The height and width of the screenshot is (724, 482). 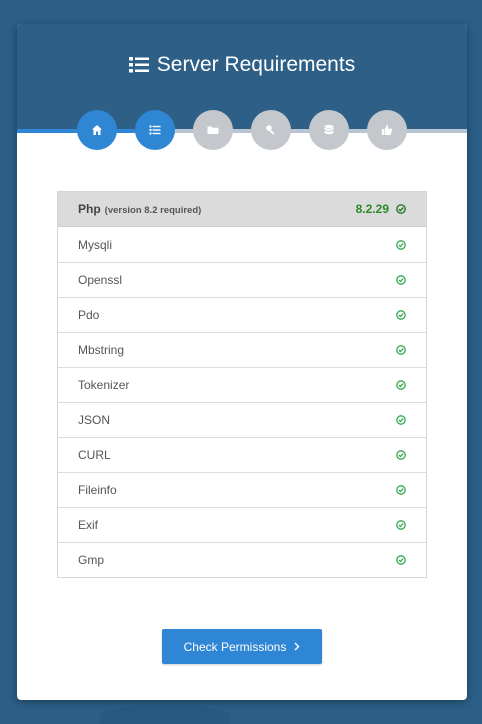 I want to click on step-database, so click(x=329, y=130).